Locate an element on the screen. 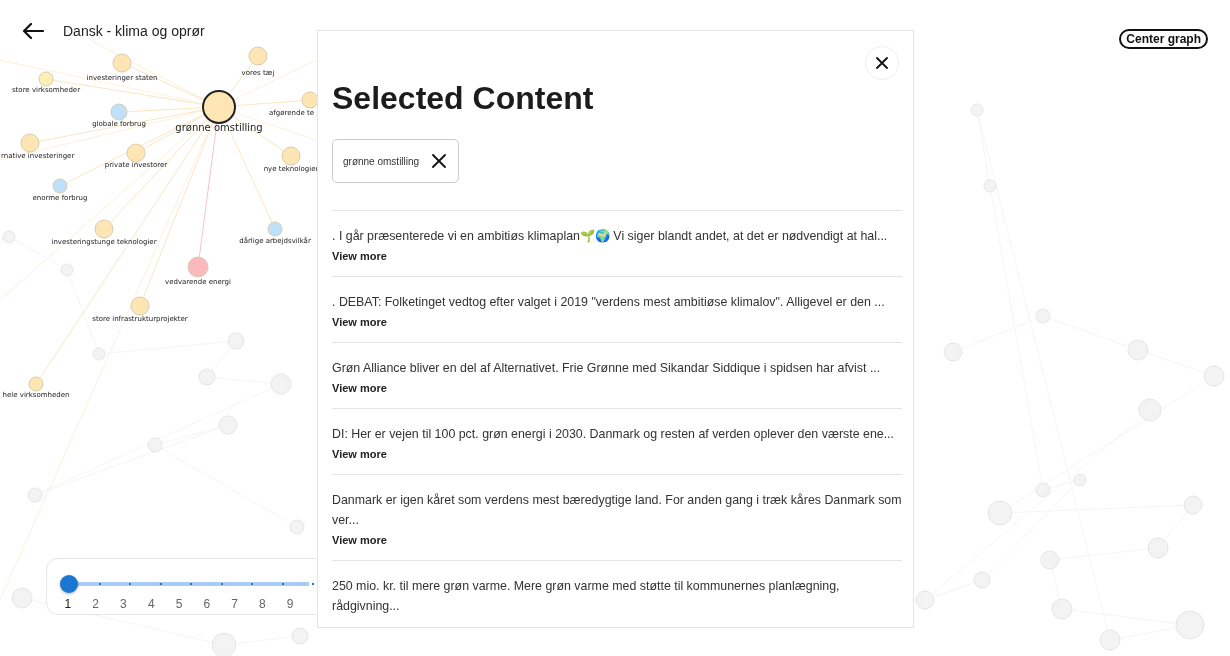 This screenshot has height=656, width=1230. close-icon is located at coordinates (882, 63).